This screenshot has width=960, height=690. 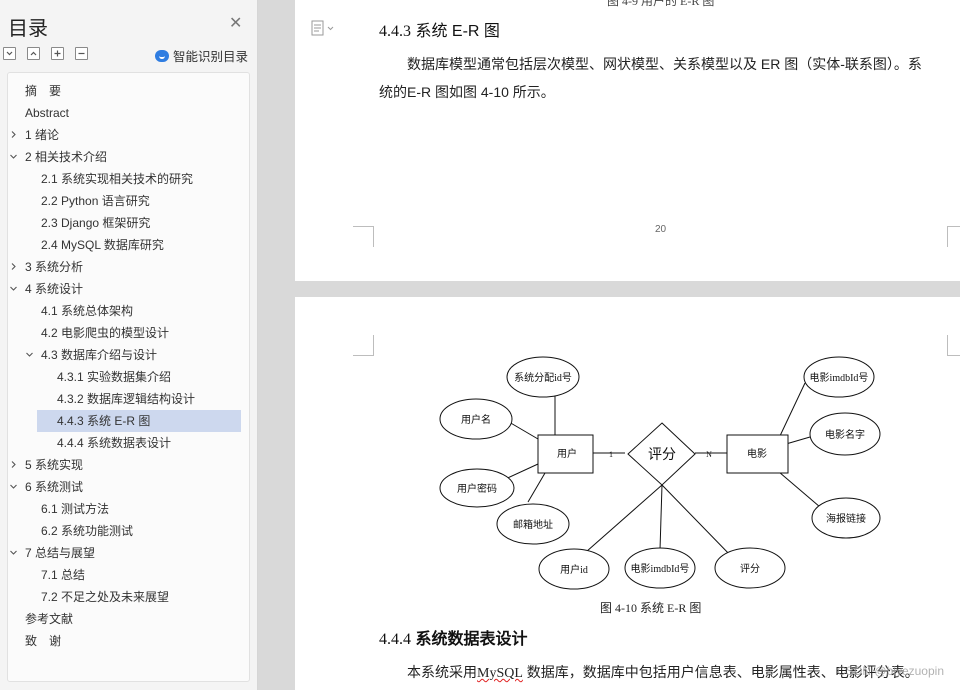 I want to click on page-number: 20, so click(x=661, y=229).